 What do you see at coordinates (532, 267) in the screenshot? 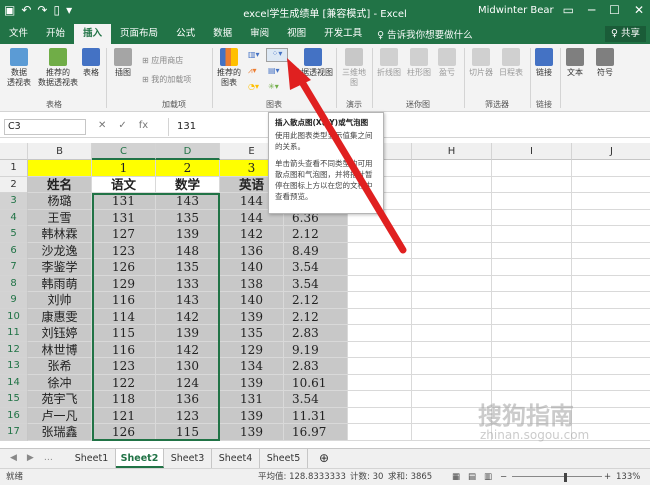
I see `cell-i7` at bounding box center [532, 267].